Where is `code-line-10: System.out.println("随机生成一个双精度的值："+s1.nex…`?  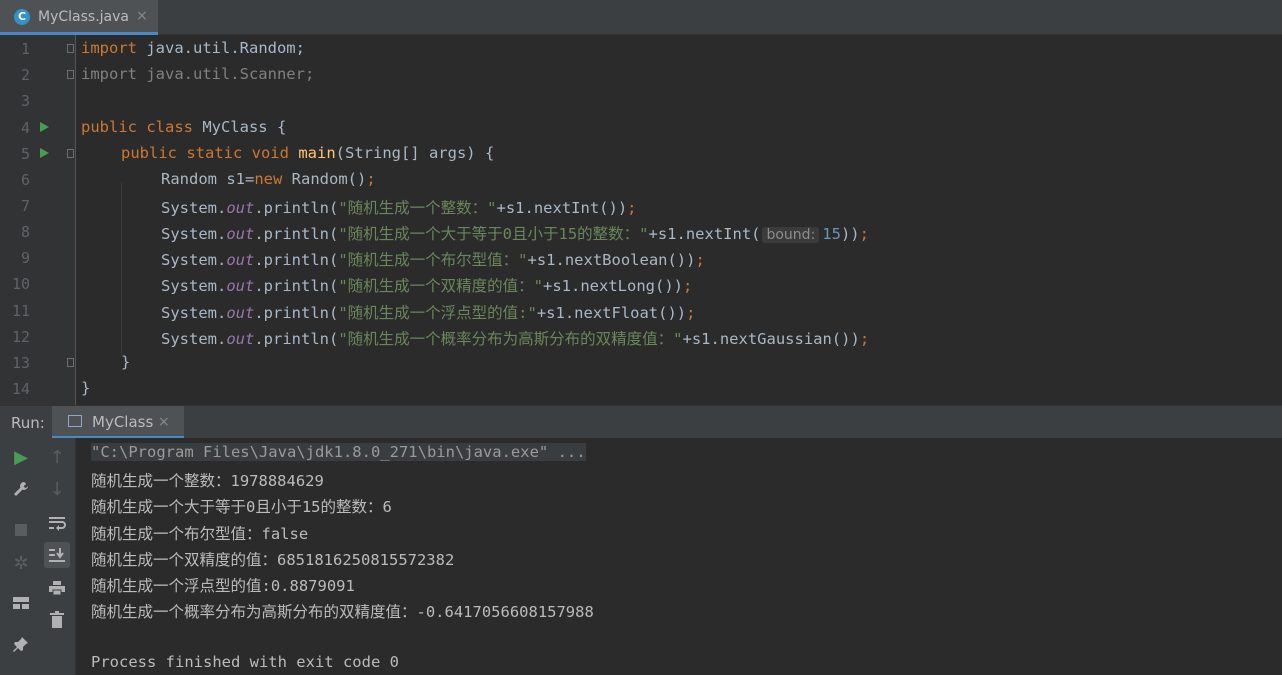
code-line-10: System.out.println("随机生成一个双精度的值："+s1.nex… is located at coordinates (427, 286).